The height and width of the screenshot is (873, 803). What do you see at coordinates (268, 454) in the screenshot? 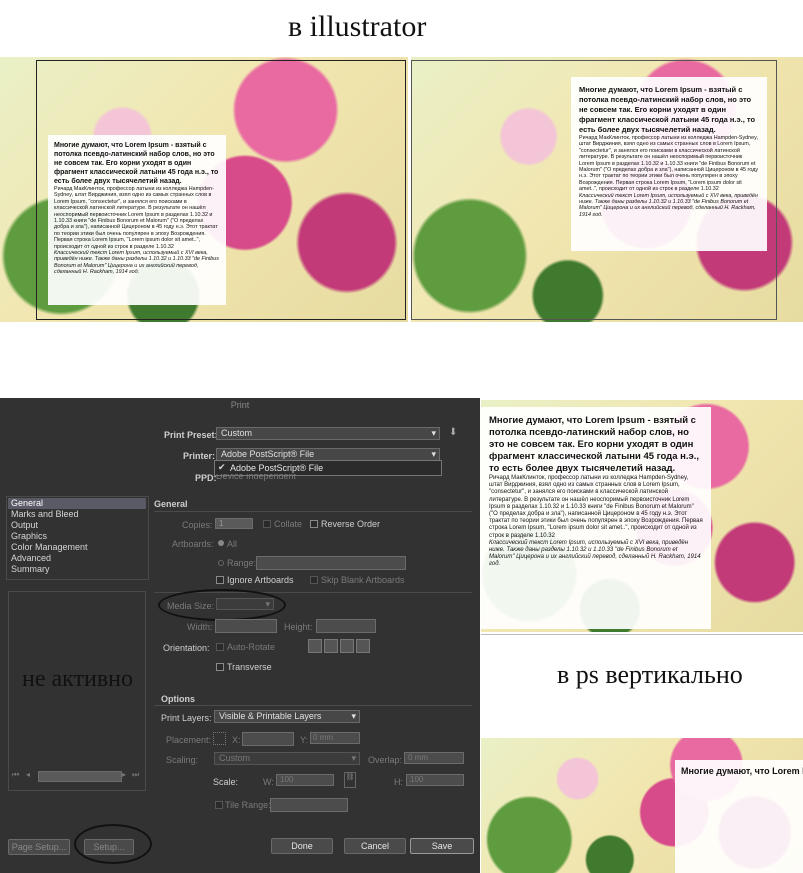
I see `printer-value: Adobe PostScript® File` at bounding box center [268, 454].